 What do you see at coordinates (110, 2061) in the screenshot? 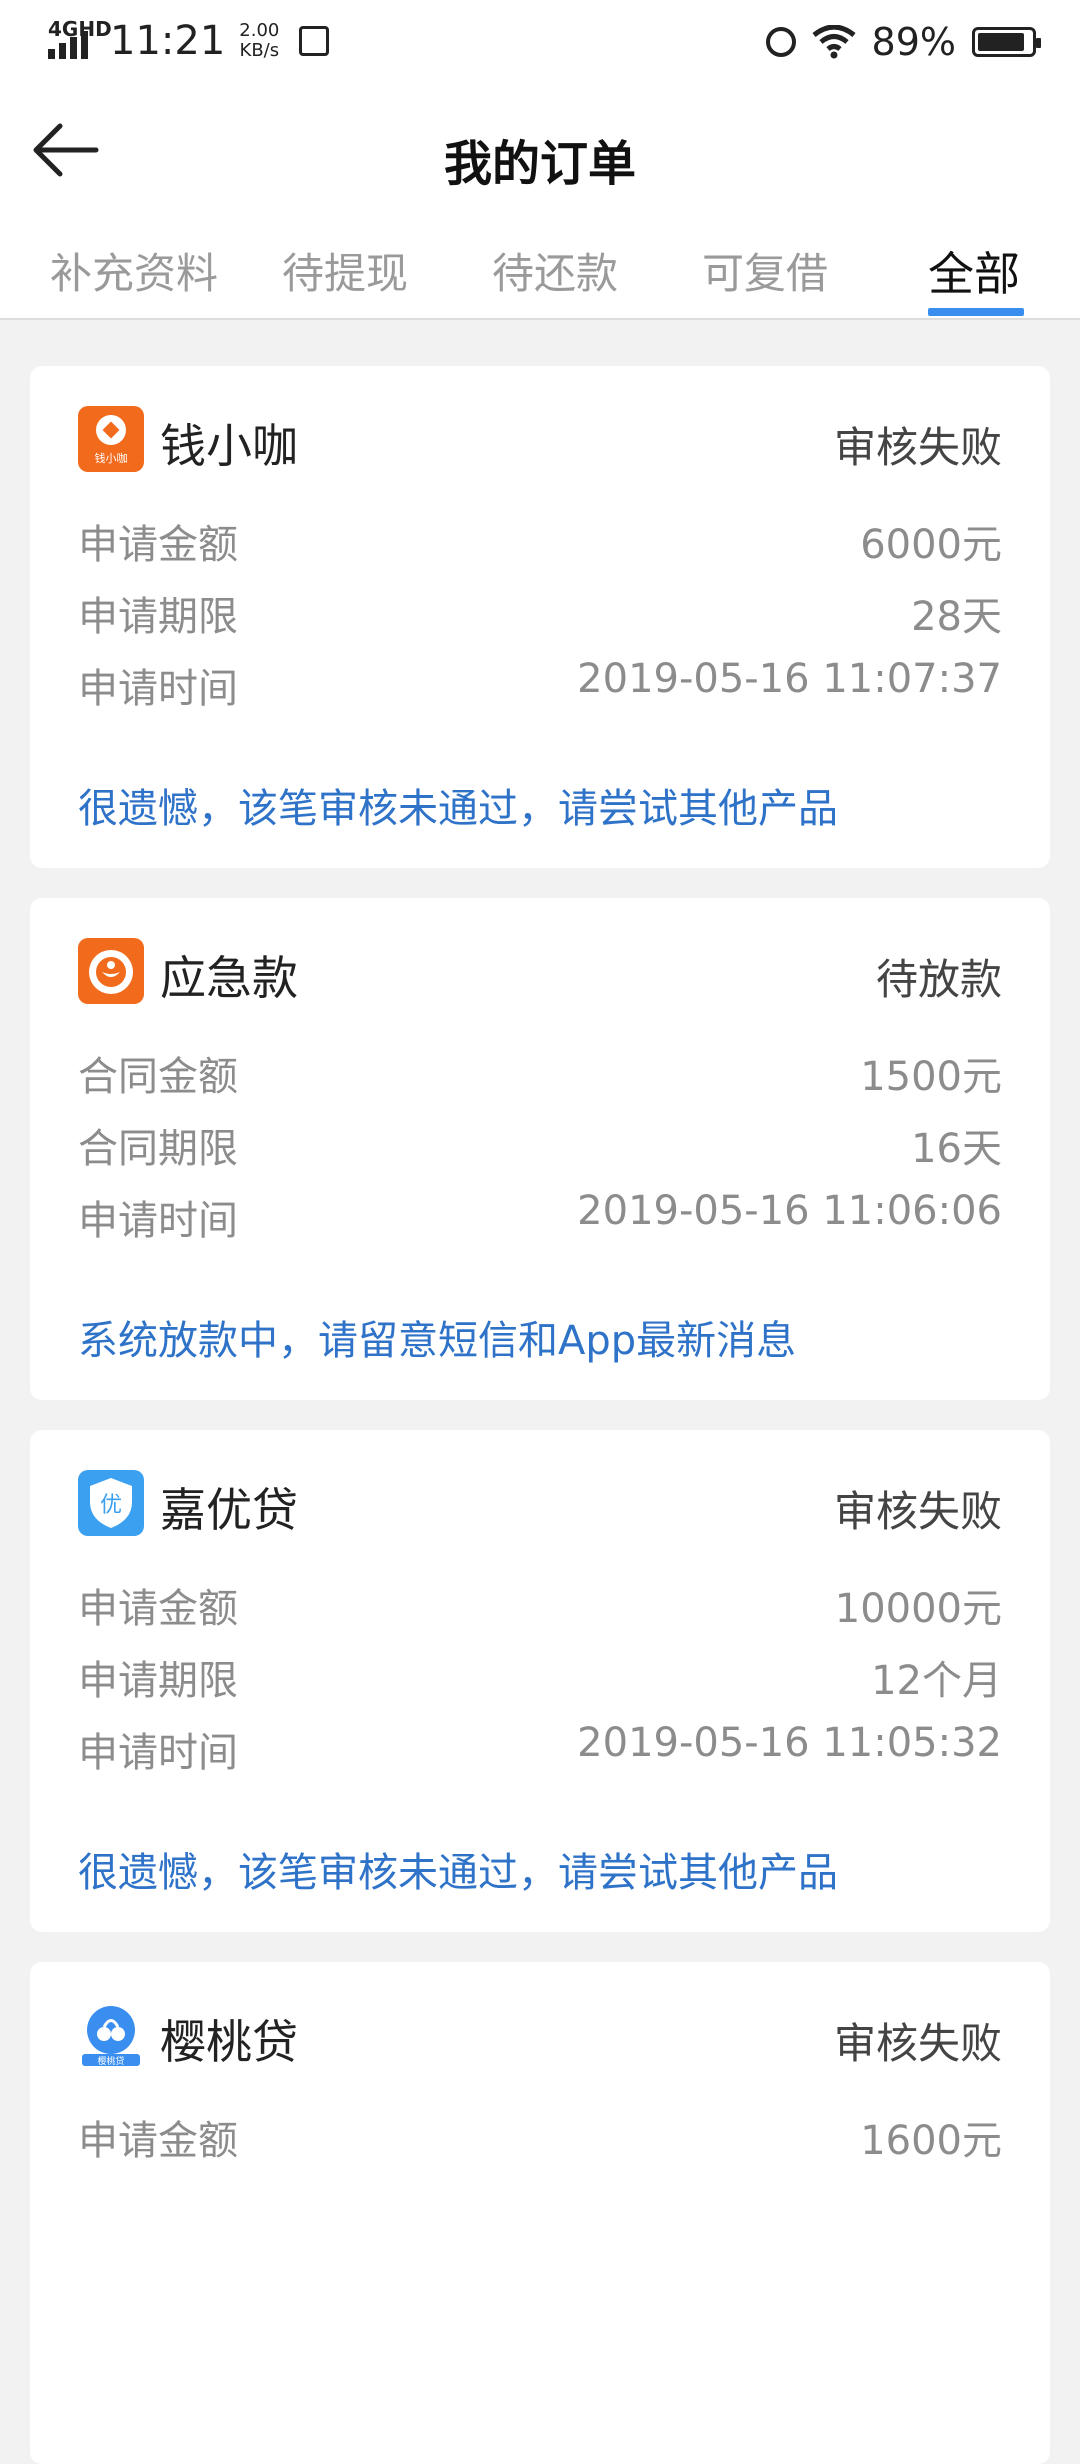
I see `svg-text: 樱桃贷` at bounding box center [110, 2061].